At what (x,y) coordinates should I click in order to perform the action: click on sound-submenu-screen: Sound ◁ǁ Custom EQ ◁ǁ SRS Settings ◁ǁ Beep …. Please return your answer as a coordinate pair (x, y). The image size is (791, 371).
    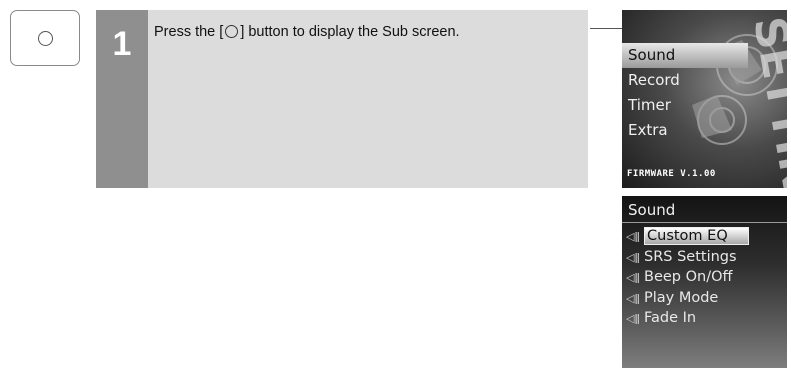
    Looking at the image, I should click on (704, 282).